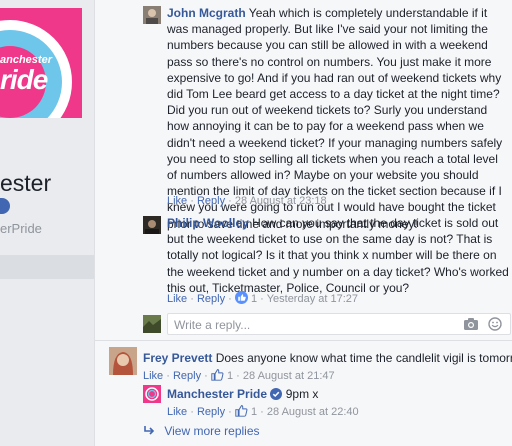 This screenshot has width=512, height=446. I want to click on comment-actions: Like · Reply · 1 · 28 August at 22:40, so click(263, 411).